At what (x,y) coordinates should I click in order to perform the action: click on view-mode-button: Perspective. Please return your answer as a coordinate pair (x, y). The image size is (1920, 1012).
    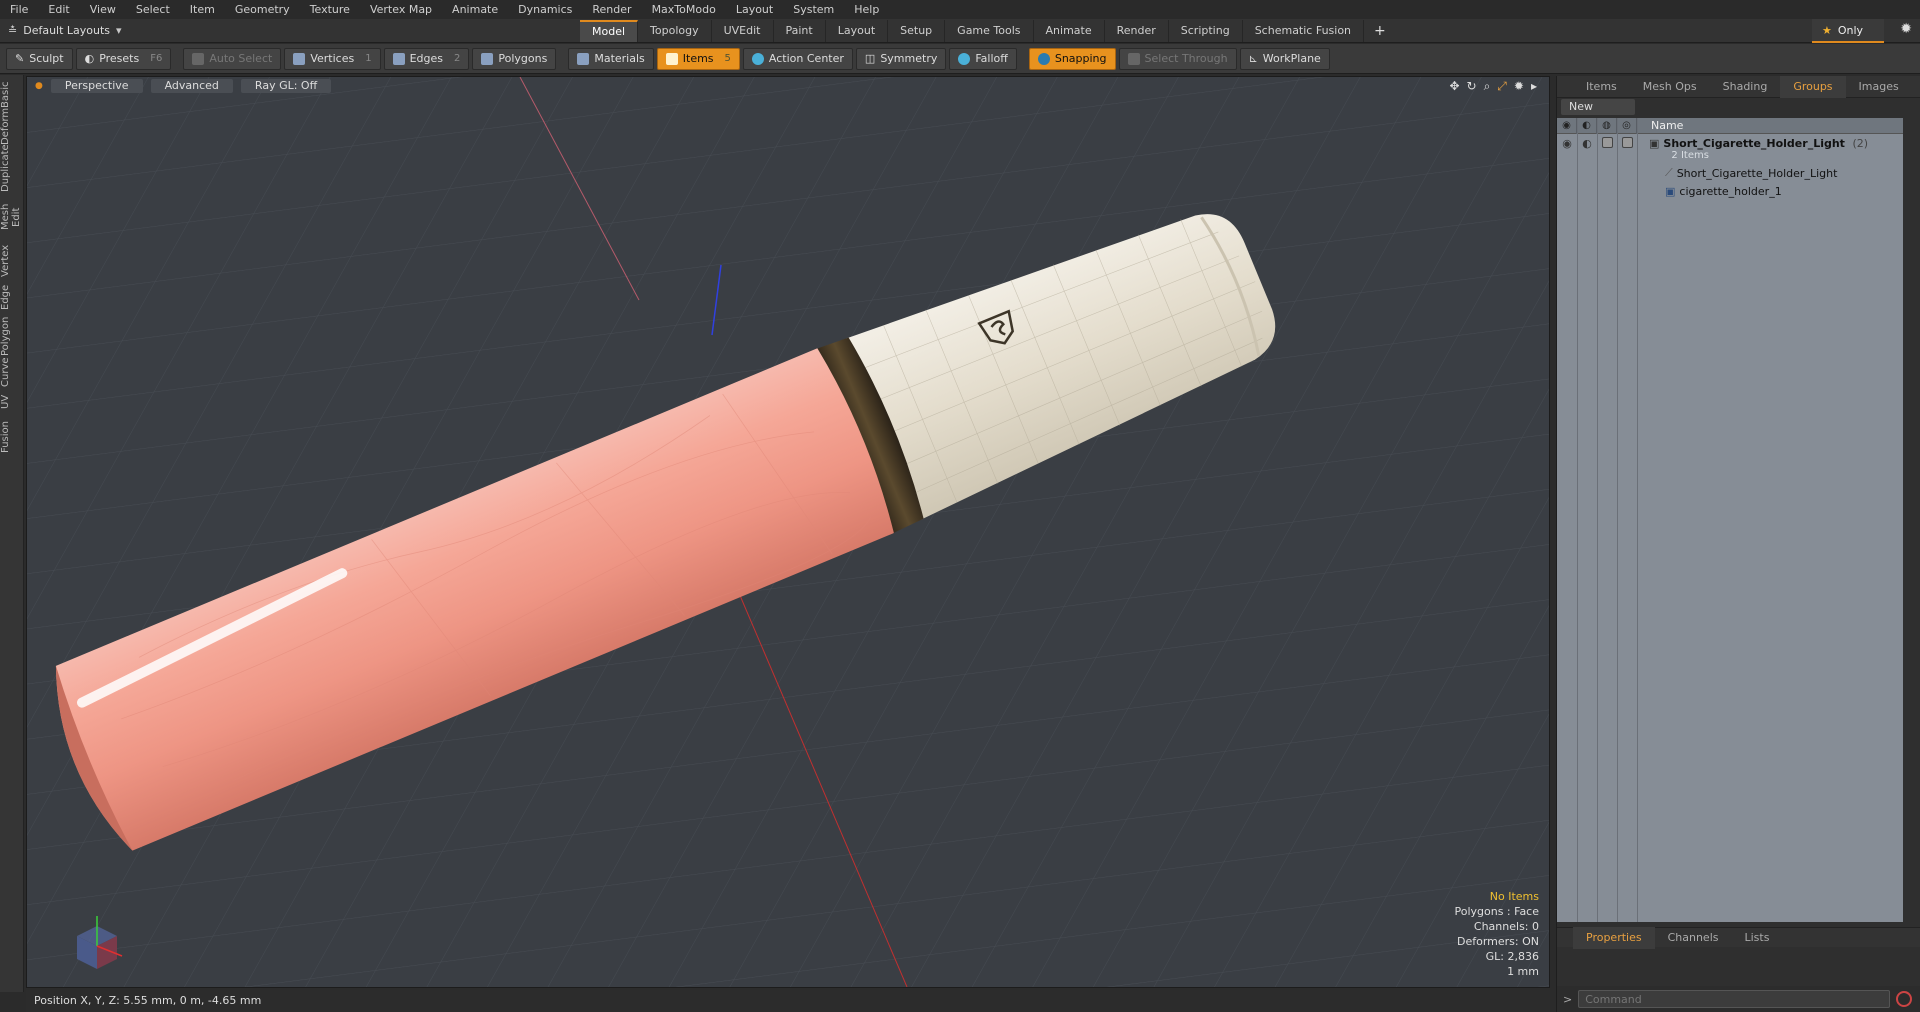
    Looking at the image, I should click on (96, 86).